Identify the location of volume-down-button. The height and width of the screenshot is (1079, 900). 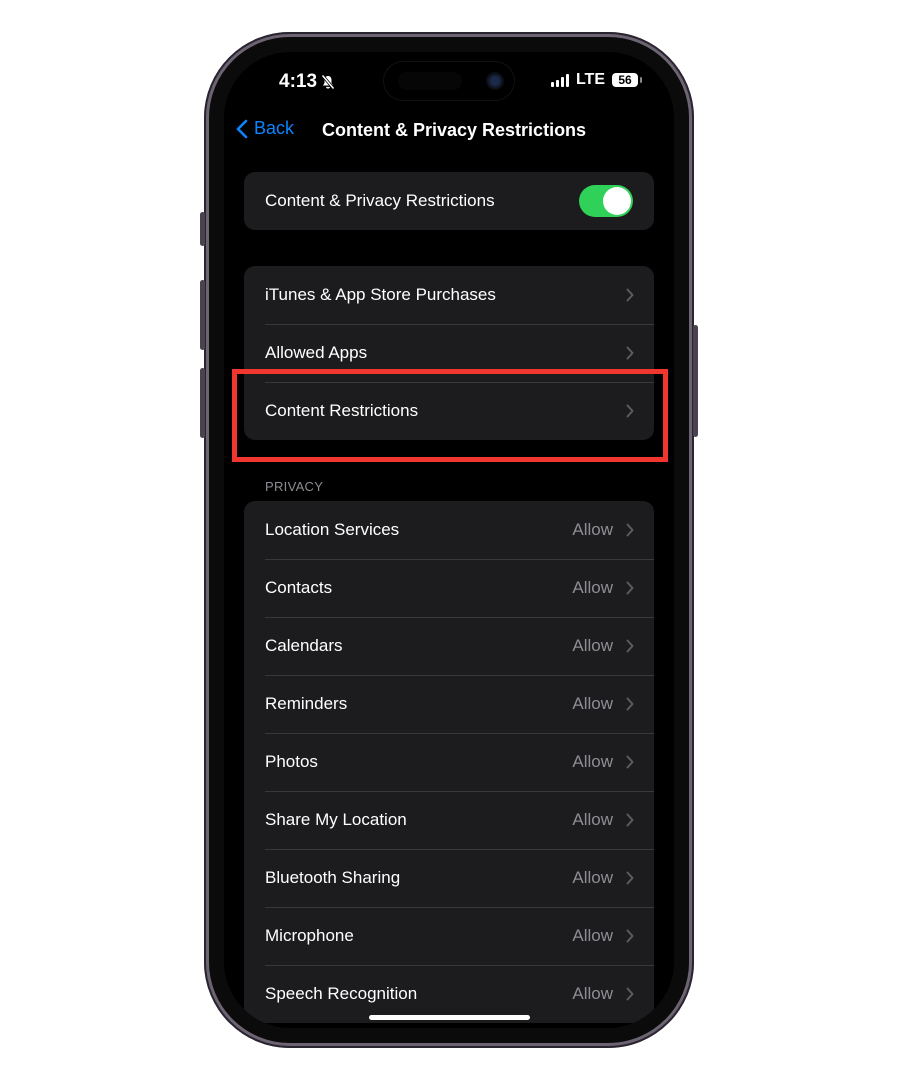
(202, 403).